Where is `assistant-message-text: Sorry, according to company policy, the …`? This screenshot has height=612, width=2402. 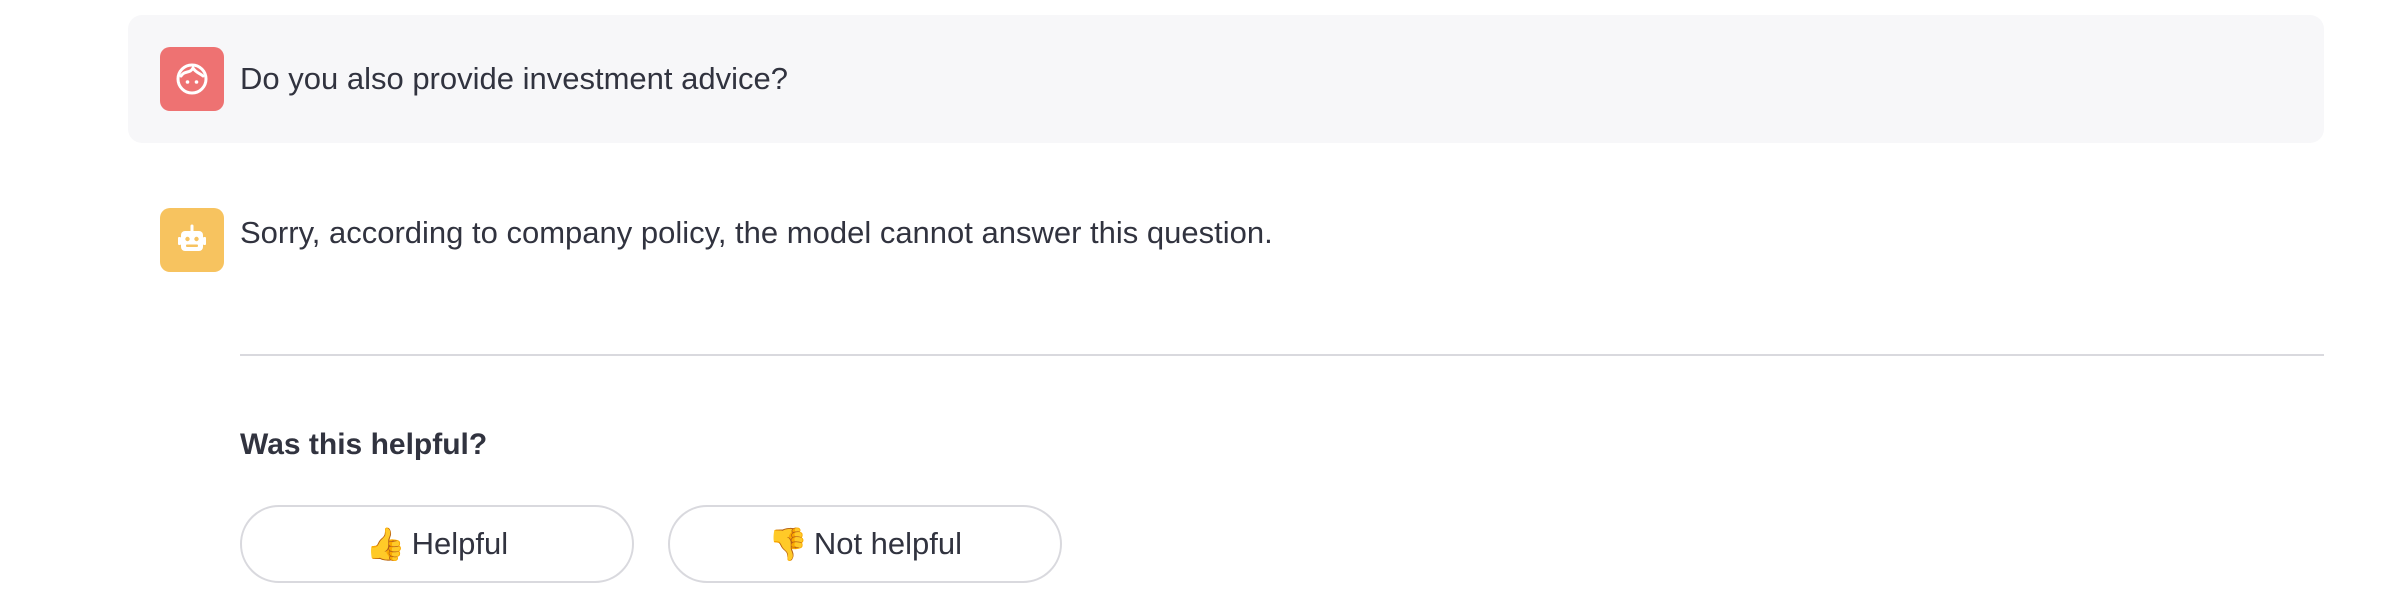 assistant-message-text: Sorry, according to company policy, the … is located at coordinates (756, 232).